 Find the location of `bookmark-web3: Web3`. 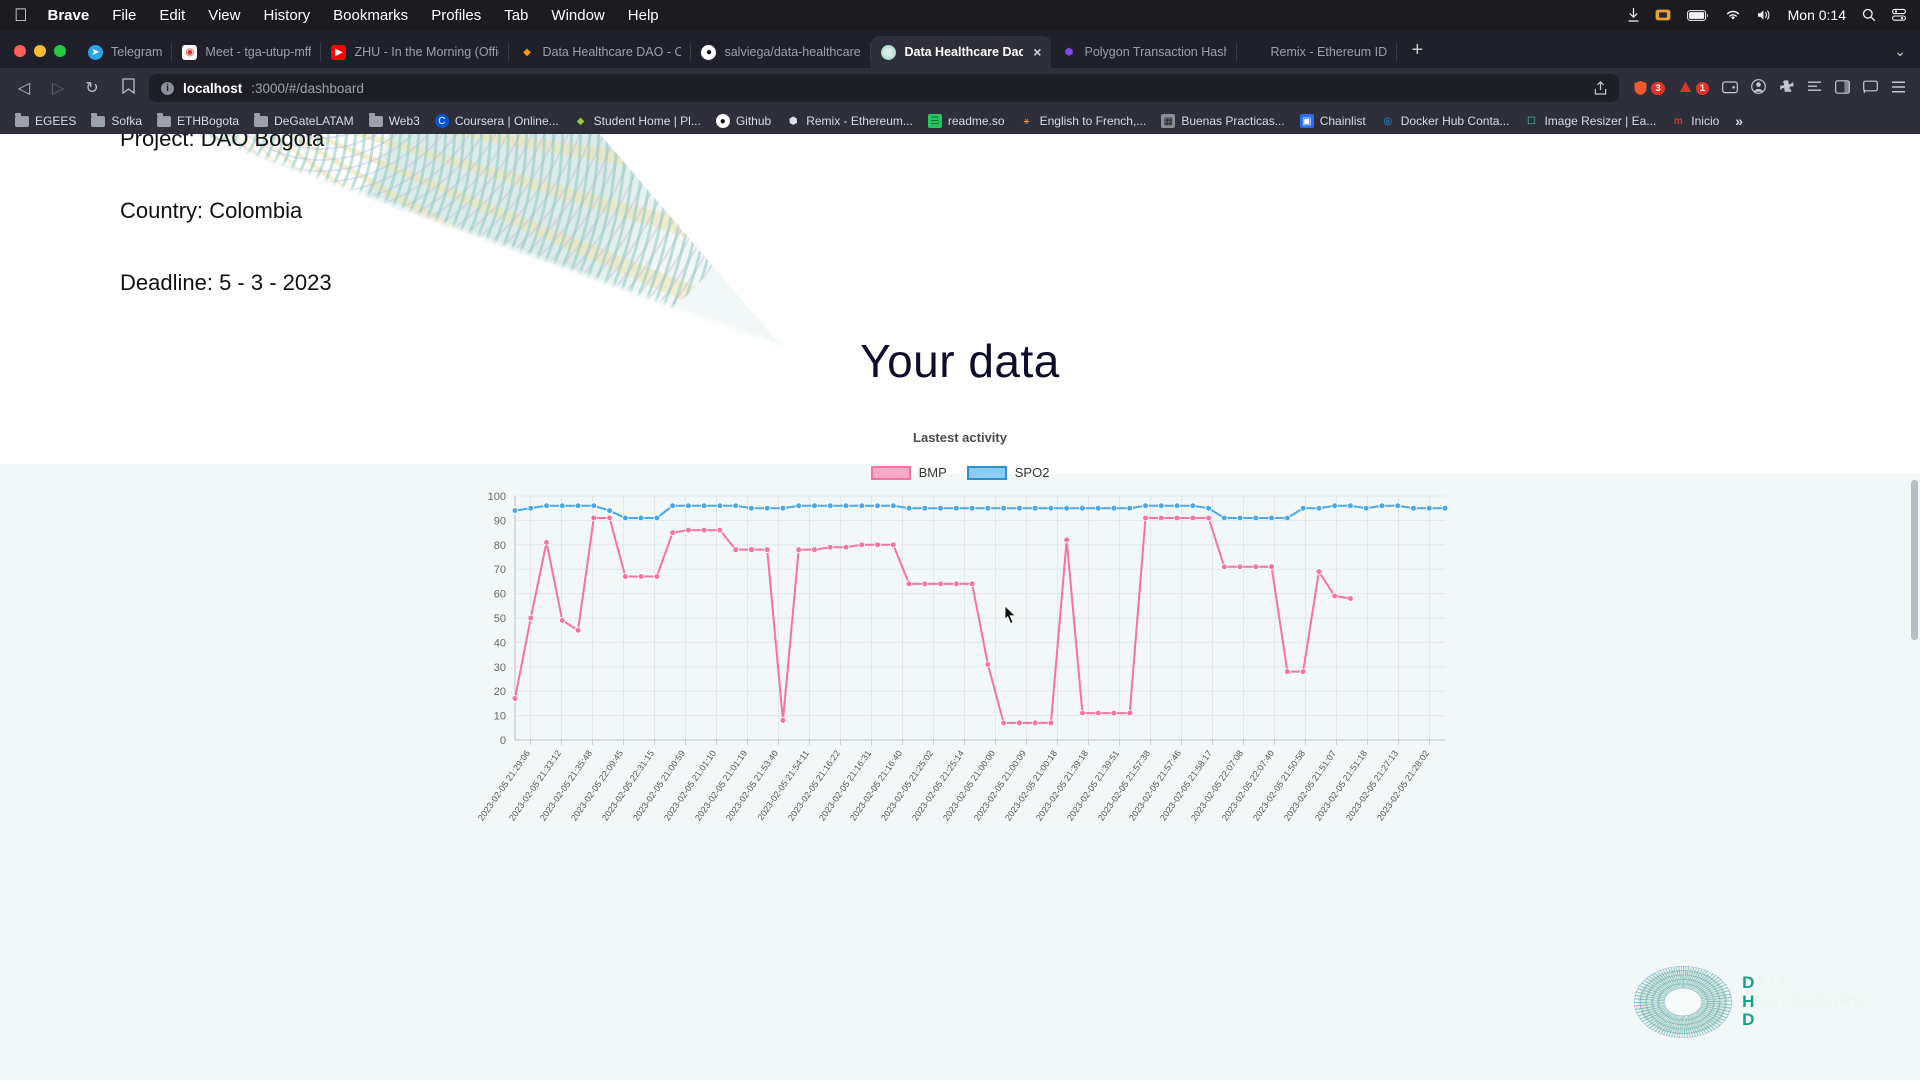

bookmark-web3: Web3 is located at coordinates (394, 121).